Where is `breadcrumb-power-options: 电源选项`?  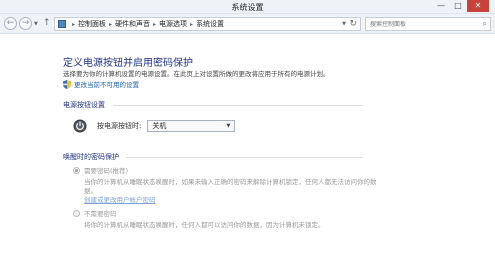
breadcrumb-power-options: 电源选项 is located at coordinates (173, 24).